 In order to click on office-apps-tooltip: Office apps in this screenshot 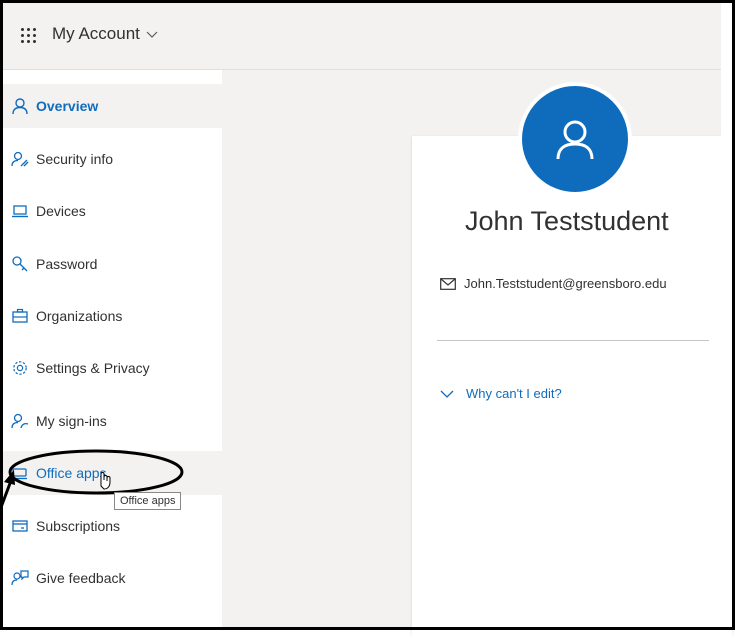, I will do `click(148, 501)`.